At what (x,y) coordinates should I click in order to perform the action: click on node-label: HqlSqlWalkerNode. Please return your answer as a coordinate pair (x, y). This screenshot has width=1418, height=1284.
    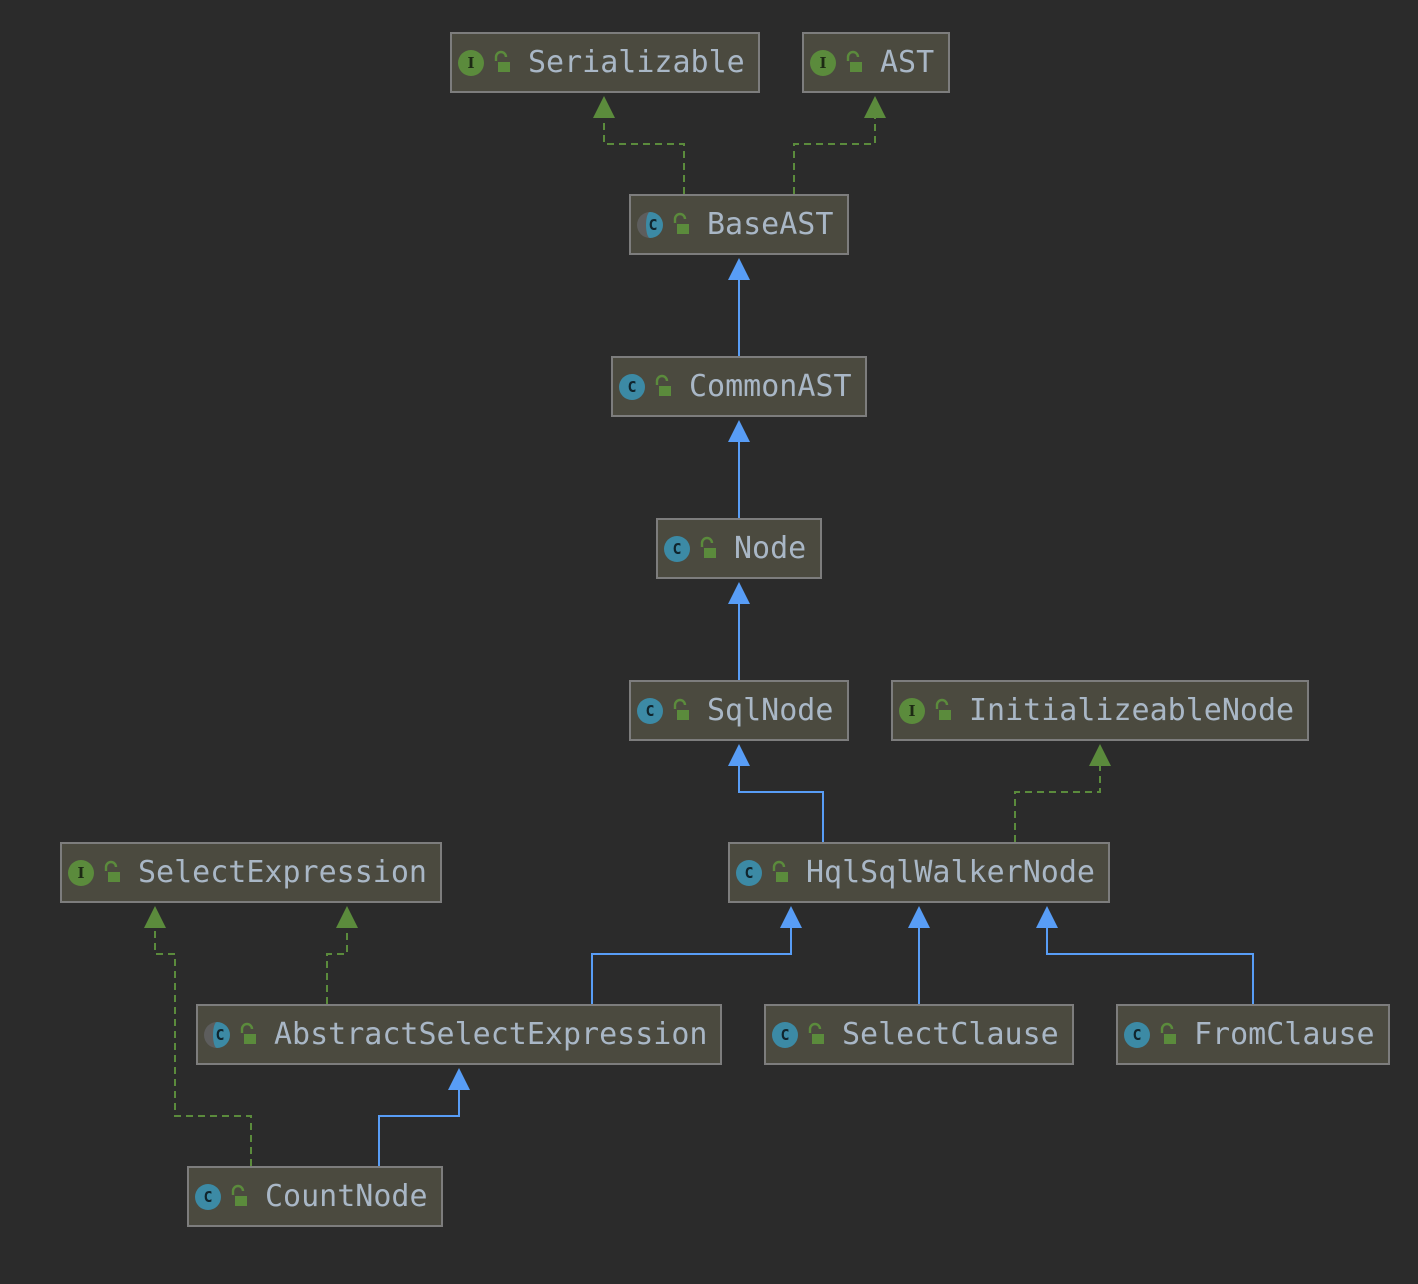
    Looking at the image, I should click on (950, 872).